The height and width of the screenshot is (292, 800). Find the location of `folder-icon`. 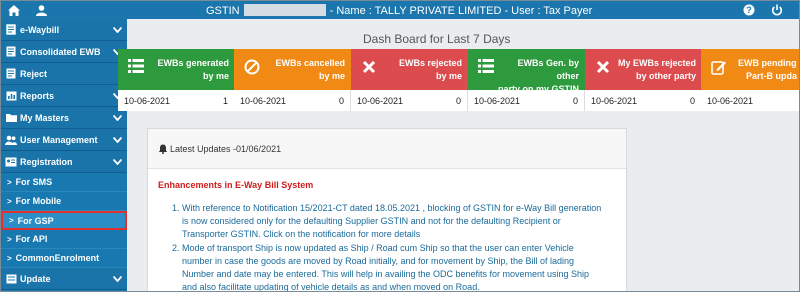

folder-icon is located at coordinates (11, 118).